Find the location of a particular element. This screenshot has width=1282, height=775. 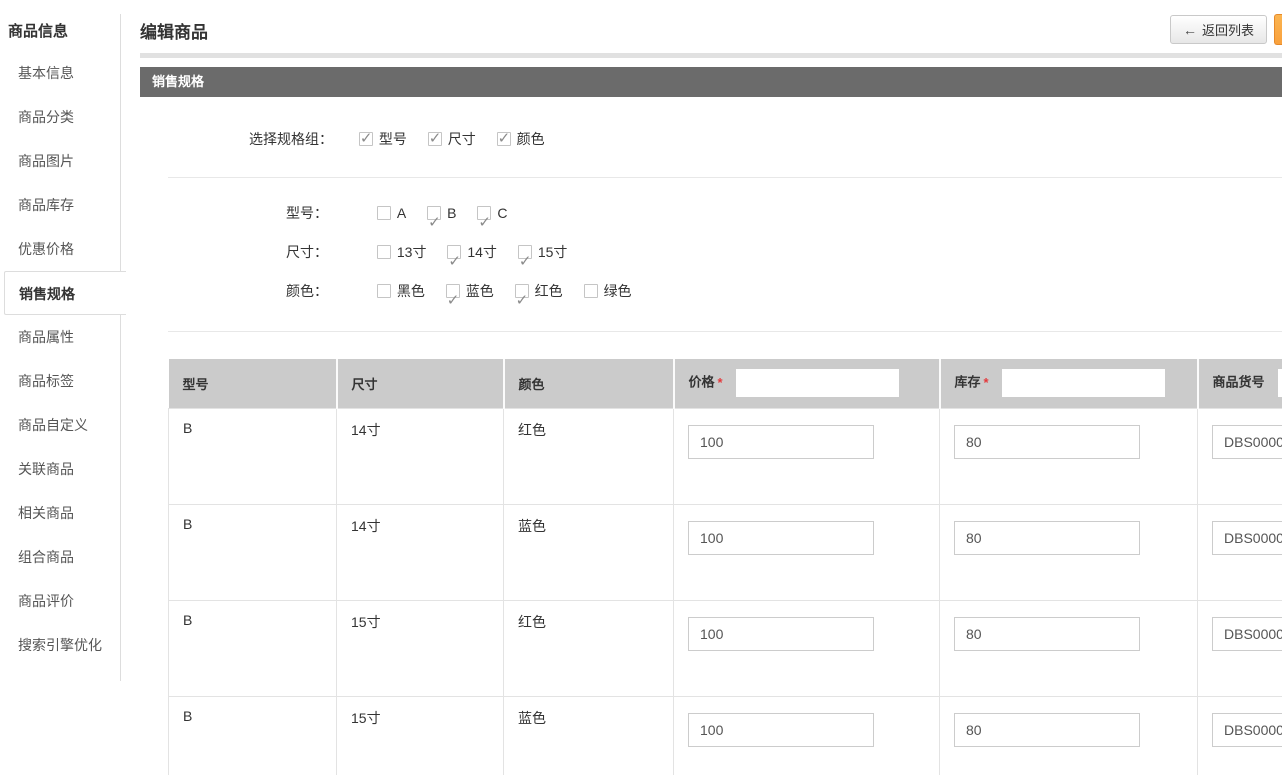

checkbox-15inch: ✓ is located at coordinates (524, 257).